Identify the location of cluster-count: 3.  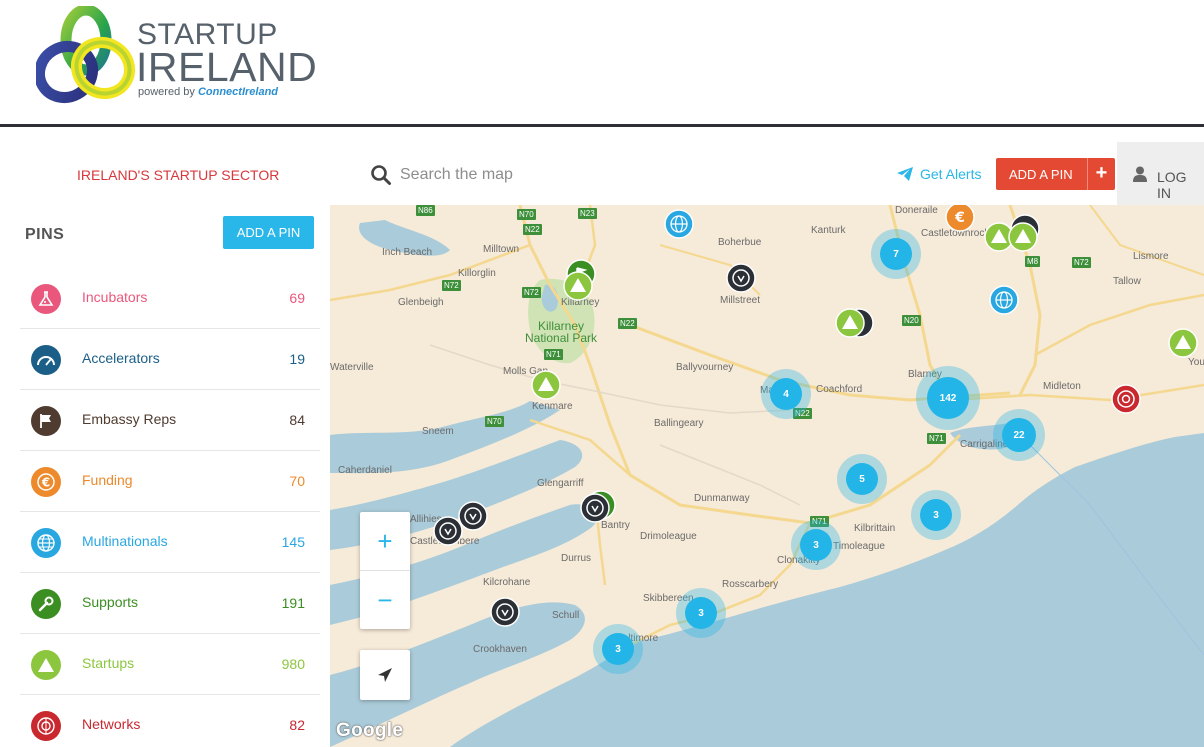
(701, 613).